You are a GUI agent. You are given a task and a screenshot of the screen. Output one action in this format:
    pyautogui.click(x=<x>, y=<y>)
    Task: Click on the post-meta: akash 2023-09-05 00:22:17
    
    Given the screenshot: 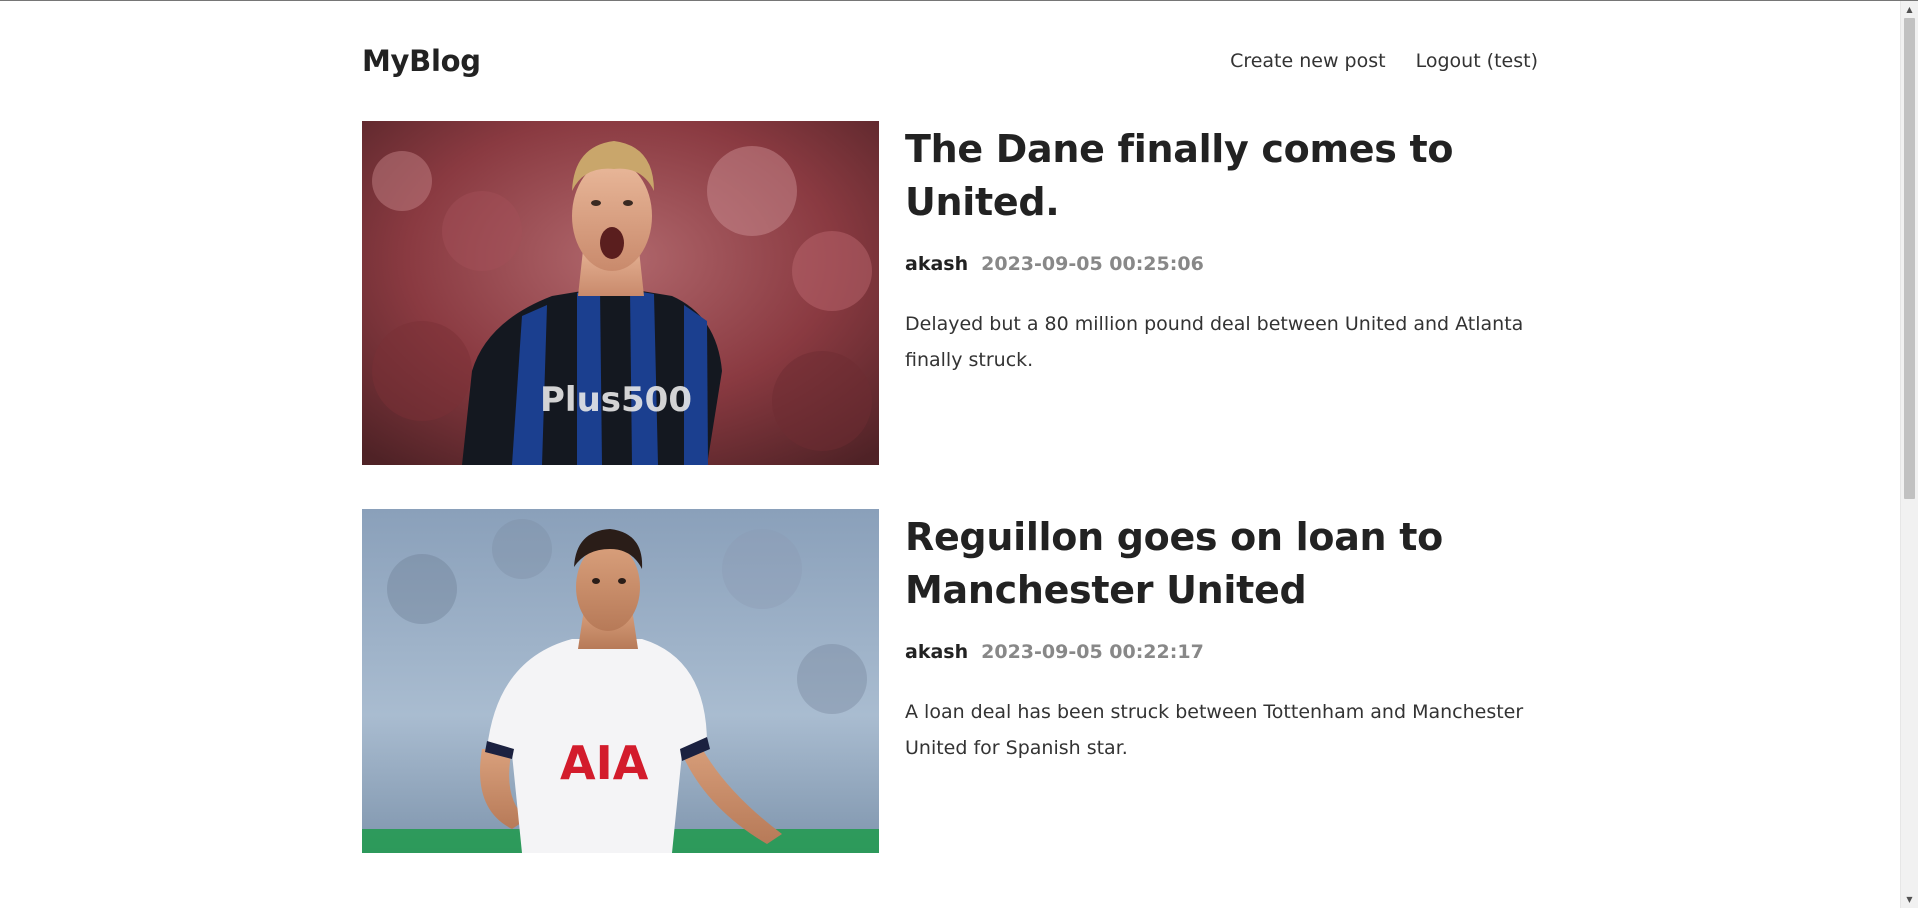 What is the action you would take?
    pyautogui.click(x=1221, y=652)
    